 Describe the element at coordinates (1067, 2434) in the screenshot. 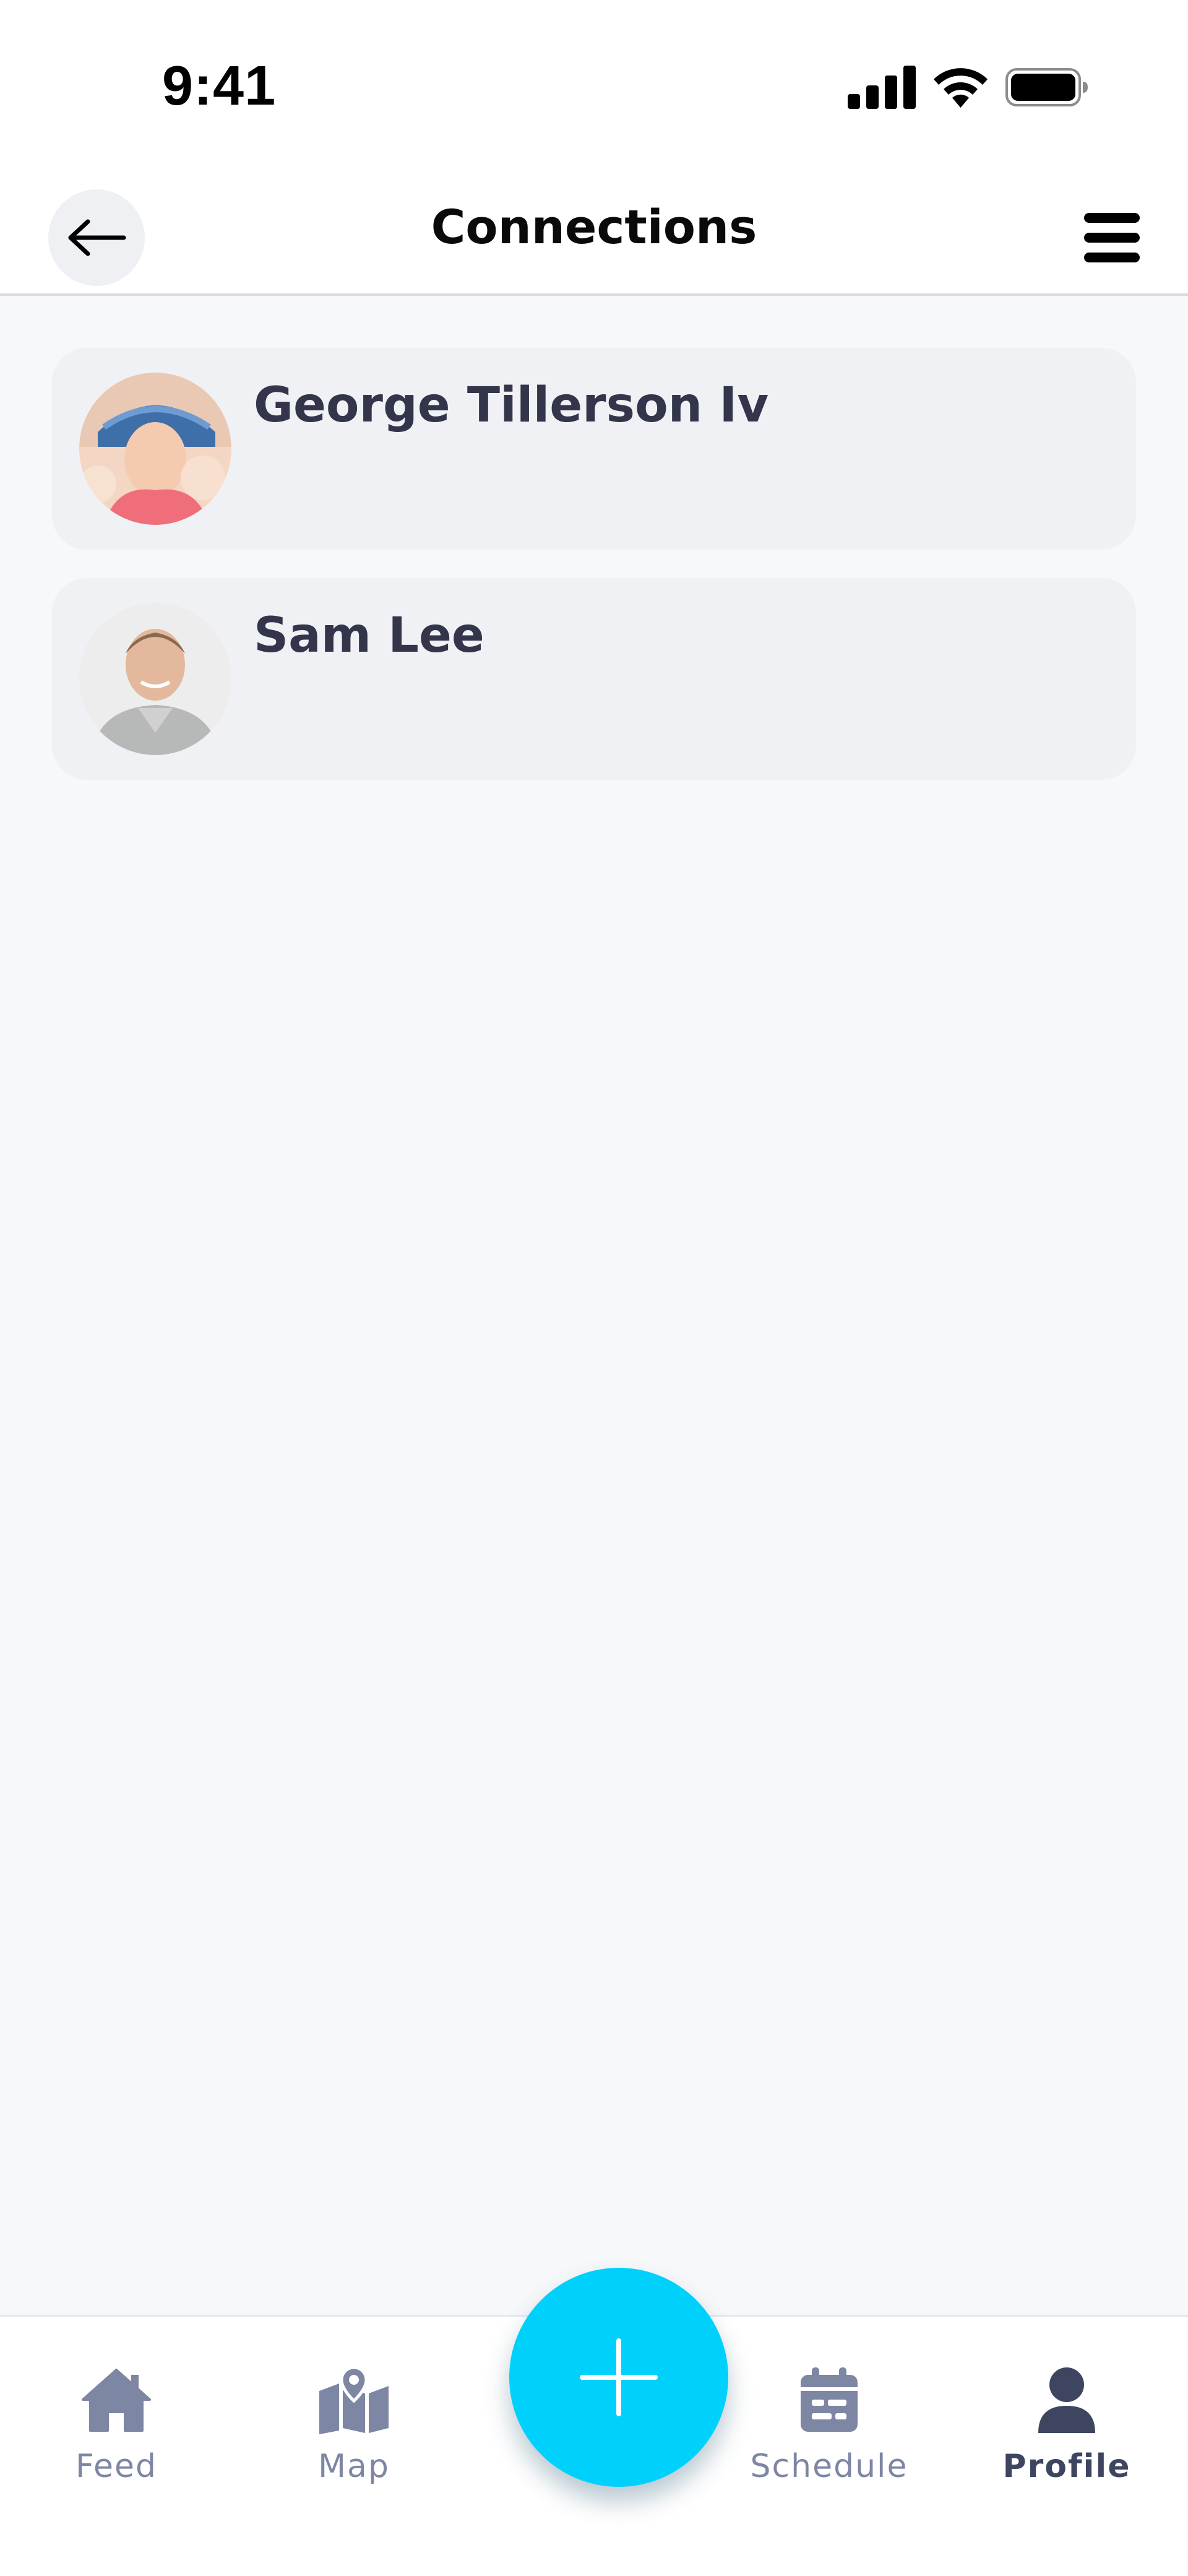

I see `nav-item-profile: Profile` at that location.